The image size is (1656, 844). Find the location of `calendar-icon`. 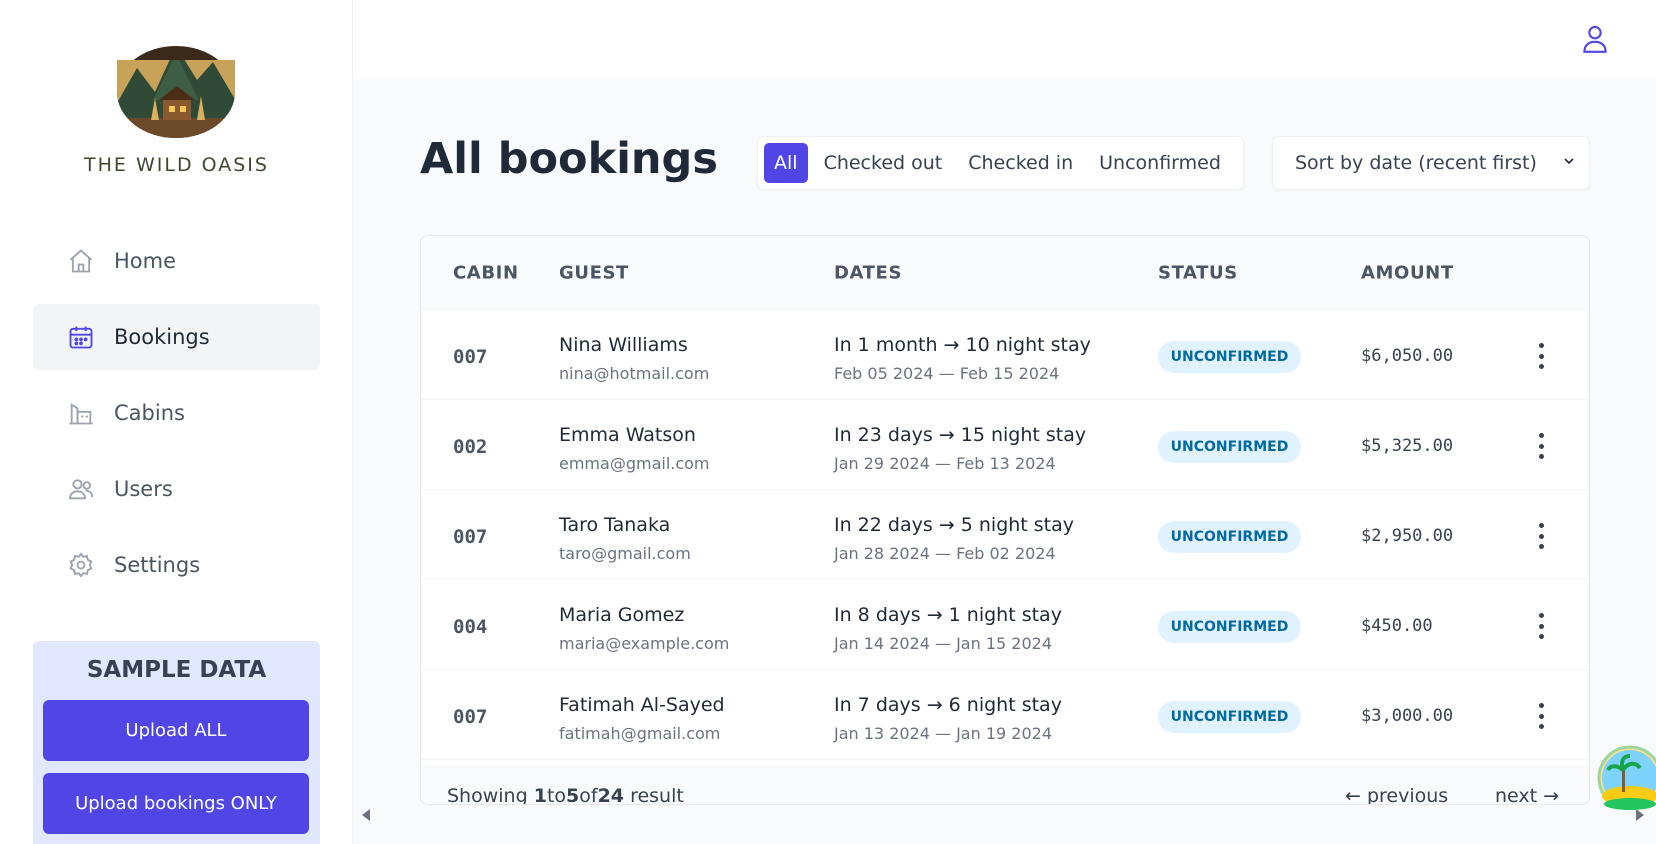

calendar-icon is located at coordinates (81, 337).